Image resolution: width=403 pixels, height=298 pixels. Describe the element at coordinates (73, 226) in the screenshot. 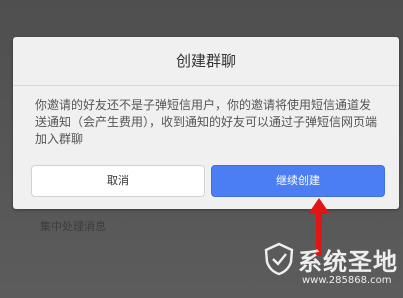

I see `background-text: 集中处理消息` at that location.